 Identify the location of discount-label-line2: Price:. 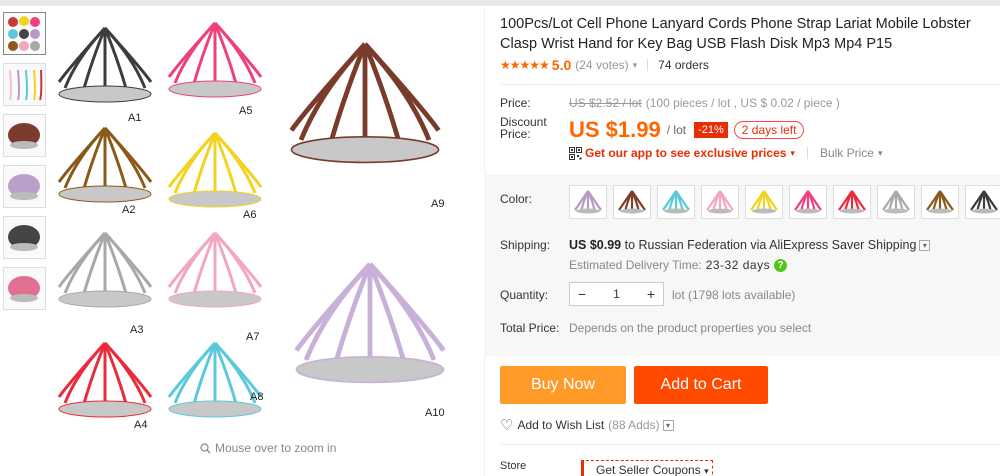
(515, 134).